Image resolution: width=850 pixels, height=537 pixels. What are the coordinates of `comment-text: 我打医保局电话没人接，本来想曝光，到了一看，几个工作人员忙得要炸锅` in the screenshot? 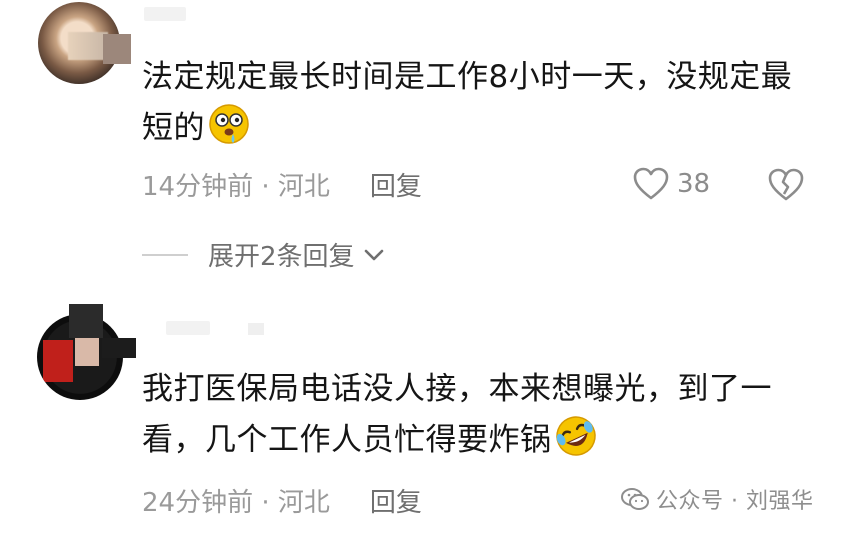 It's located at (477, 415).